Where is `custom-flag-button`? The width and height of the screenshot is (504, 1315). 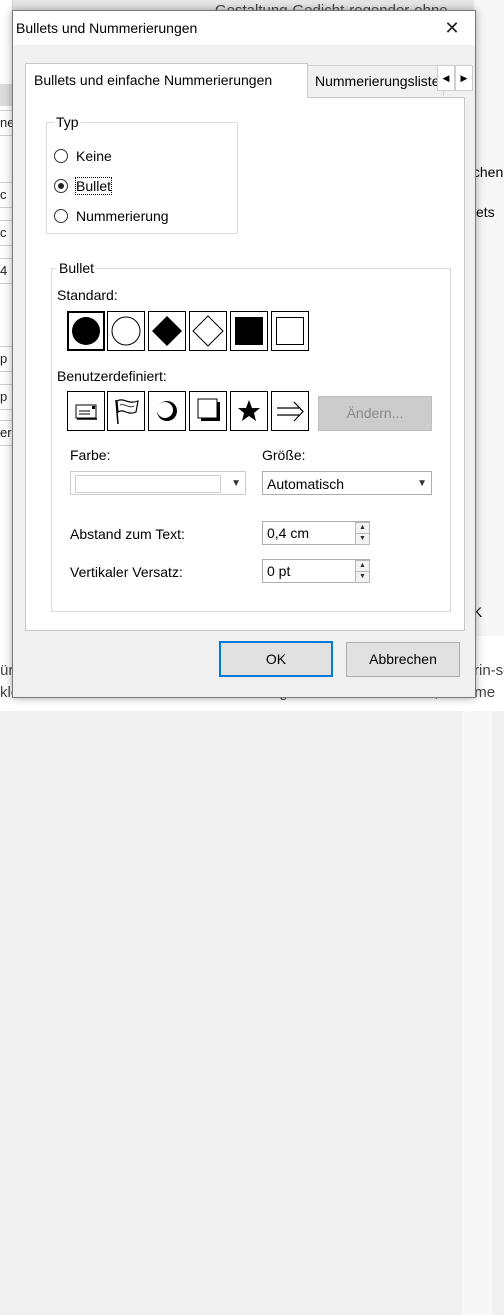
custom-flag-button is located at coordinates (126, 411).